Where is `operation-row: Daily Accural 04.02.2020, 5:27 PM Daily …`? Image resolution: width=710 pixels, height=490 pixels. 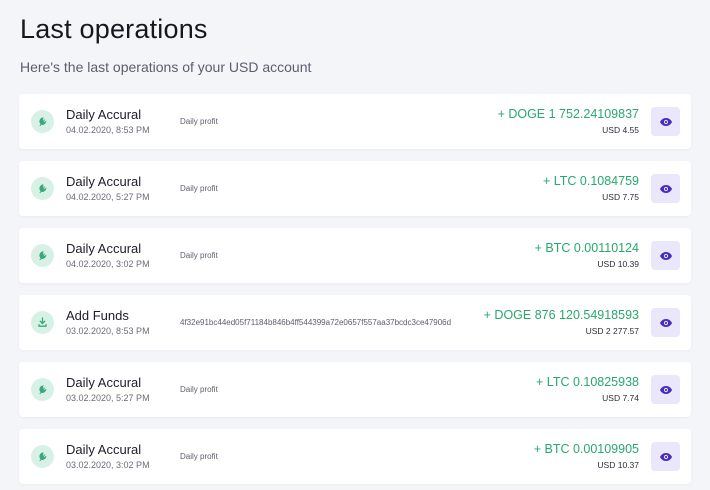 operation-row: Daily Accural 04.02.2020, 5:27 PM Daily … is located at coordinates (355, 188).